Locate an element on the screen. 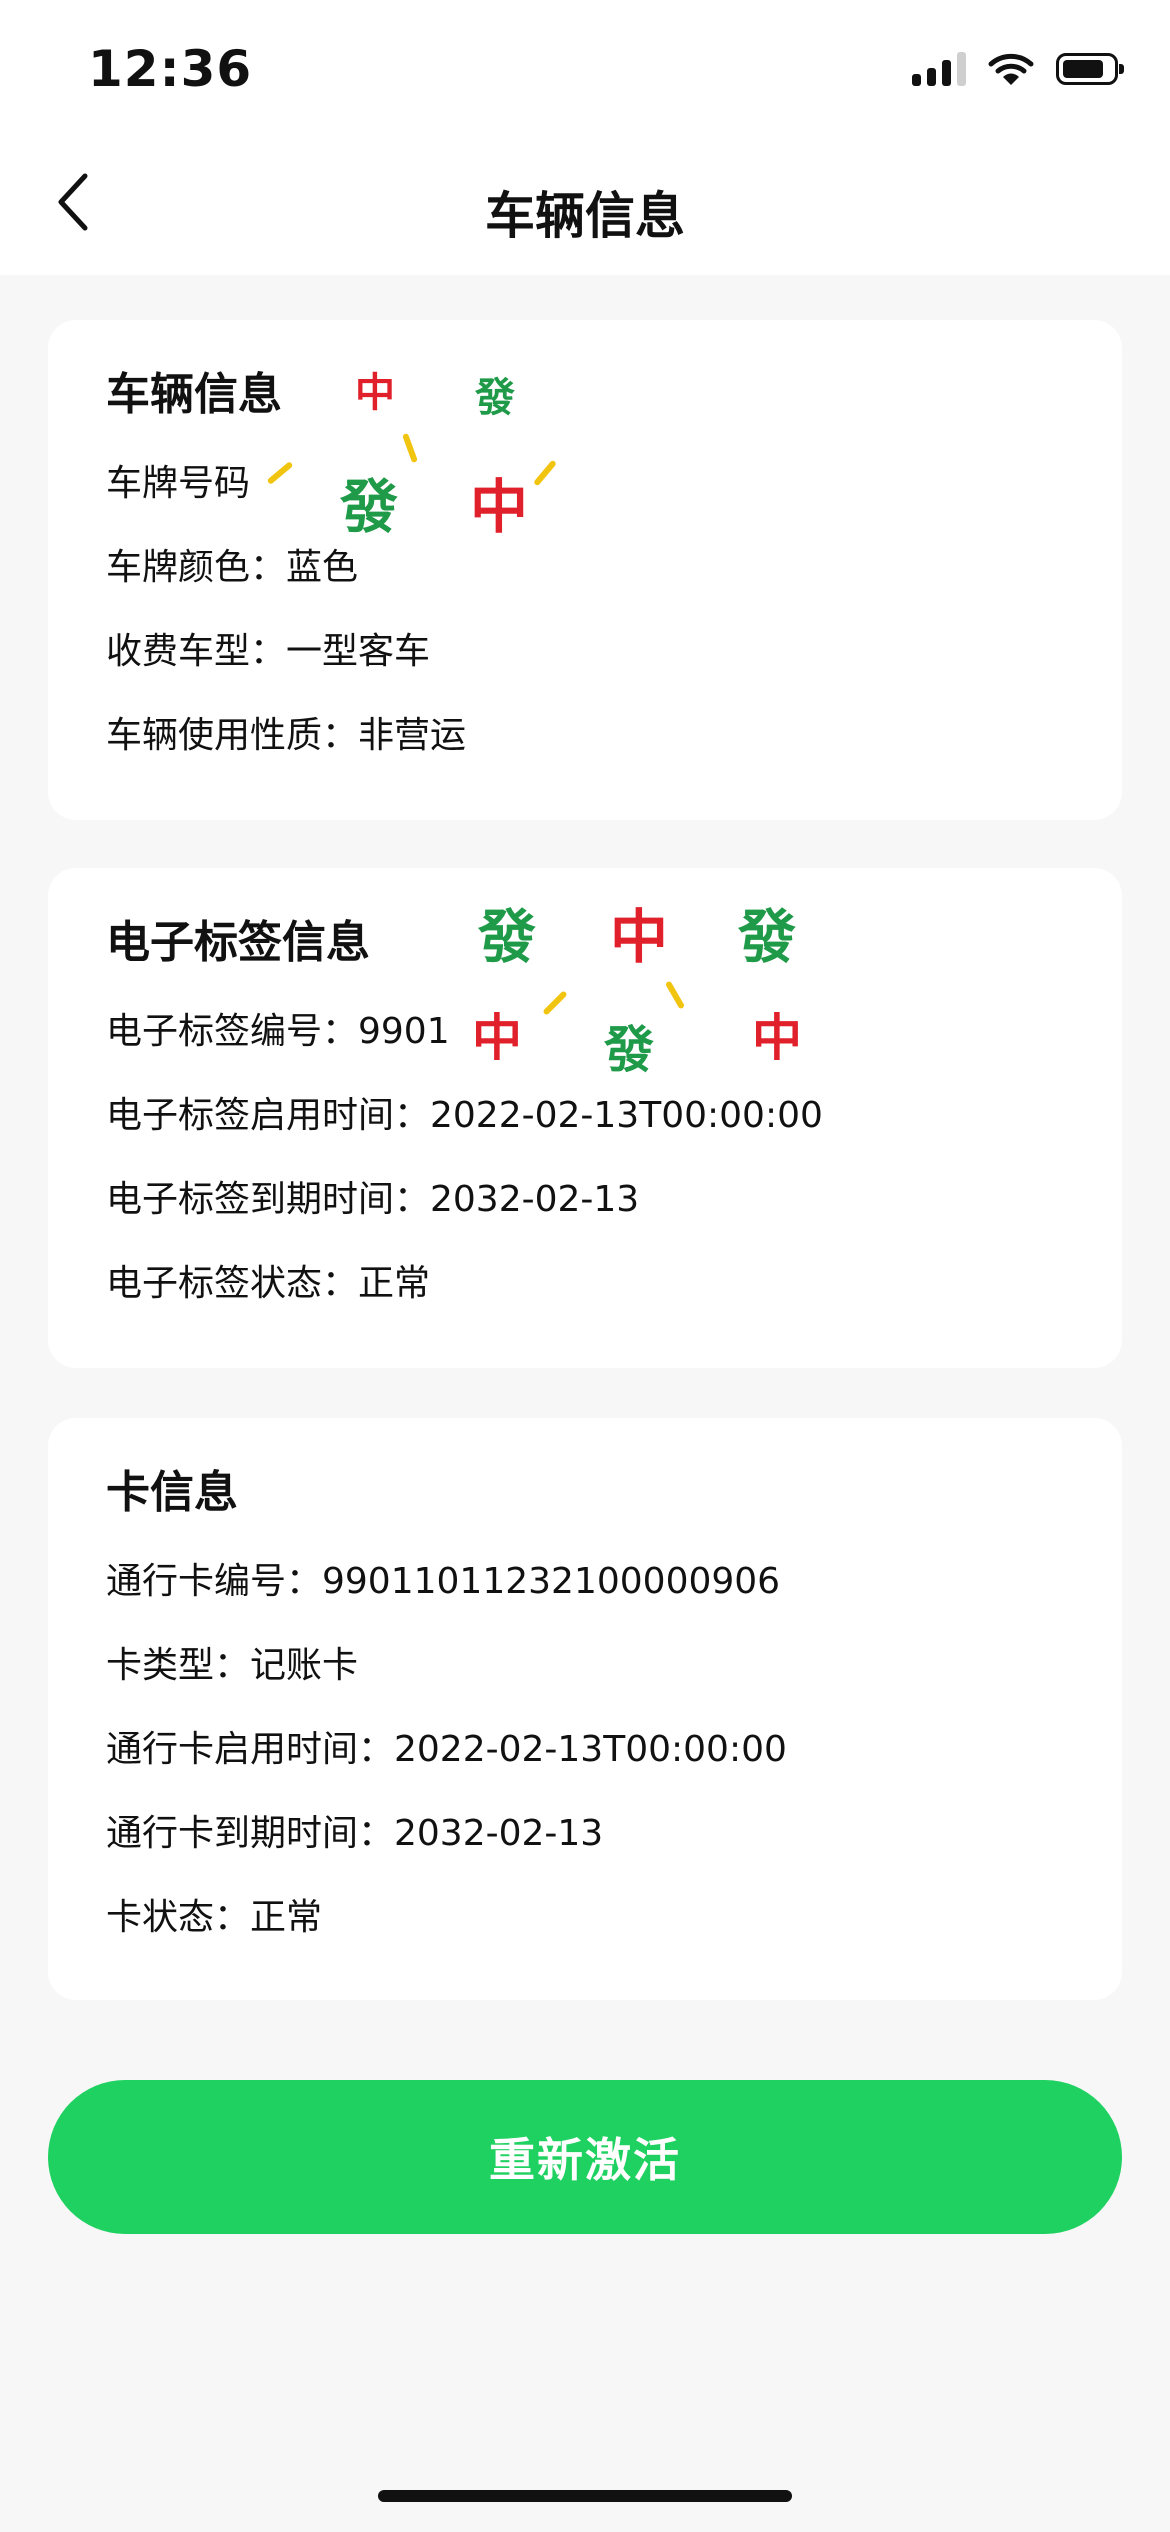  status-bar: 12:36 is located at coordinates (585, 70).